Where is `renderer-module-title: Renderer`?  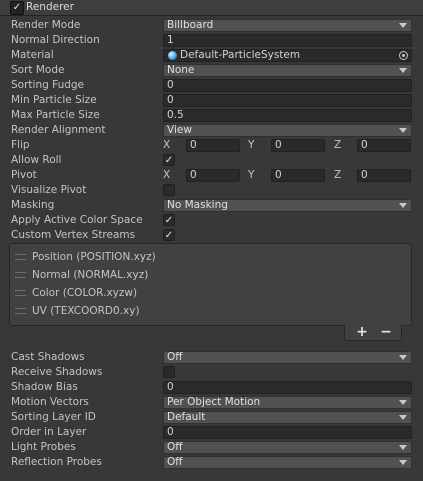
renderer-module-title: Renderer is located at coordinates (50, 7).